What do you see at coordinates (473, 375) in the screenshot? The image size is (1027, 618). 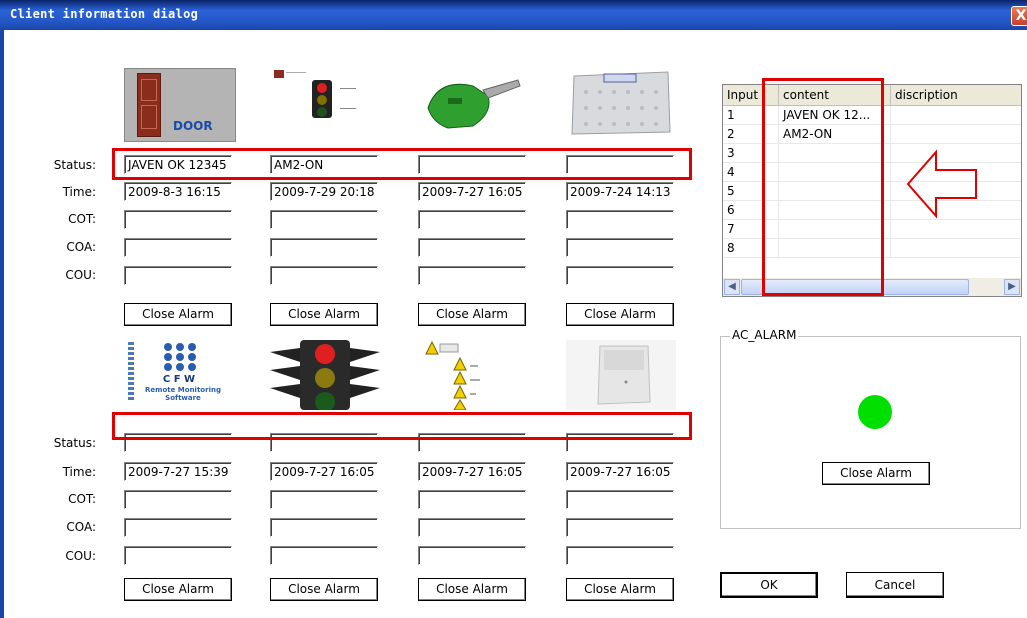 I see `warning-list-icon` at bounding box center [473, 375].